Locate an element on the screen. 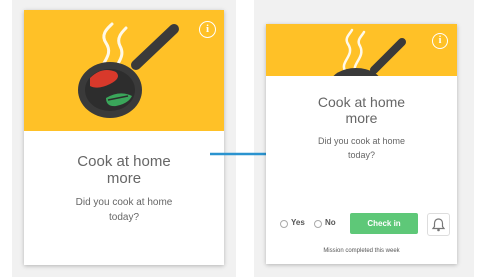 The height and width of the screenshot is (277, 484). check-in-button: Check in is located at coordinates (384, 223).